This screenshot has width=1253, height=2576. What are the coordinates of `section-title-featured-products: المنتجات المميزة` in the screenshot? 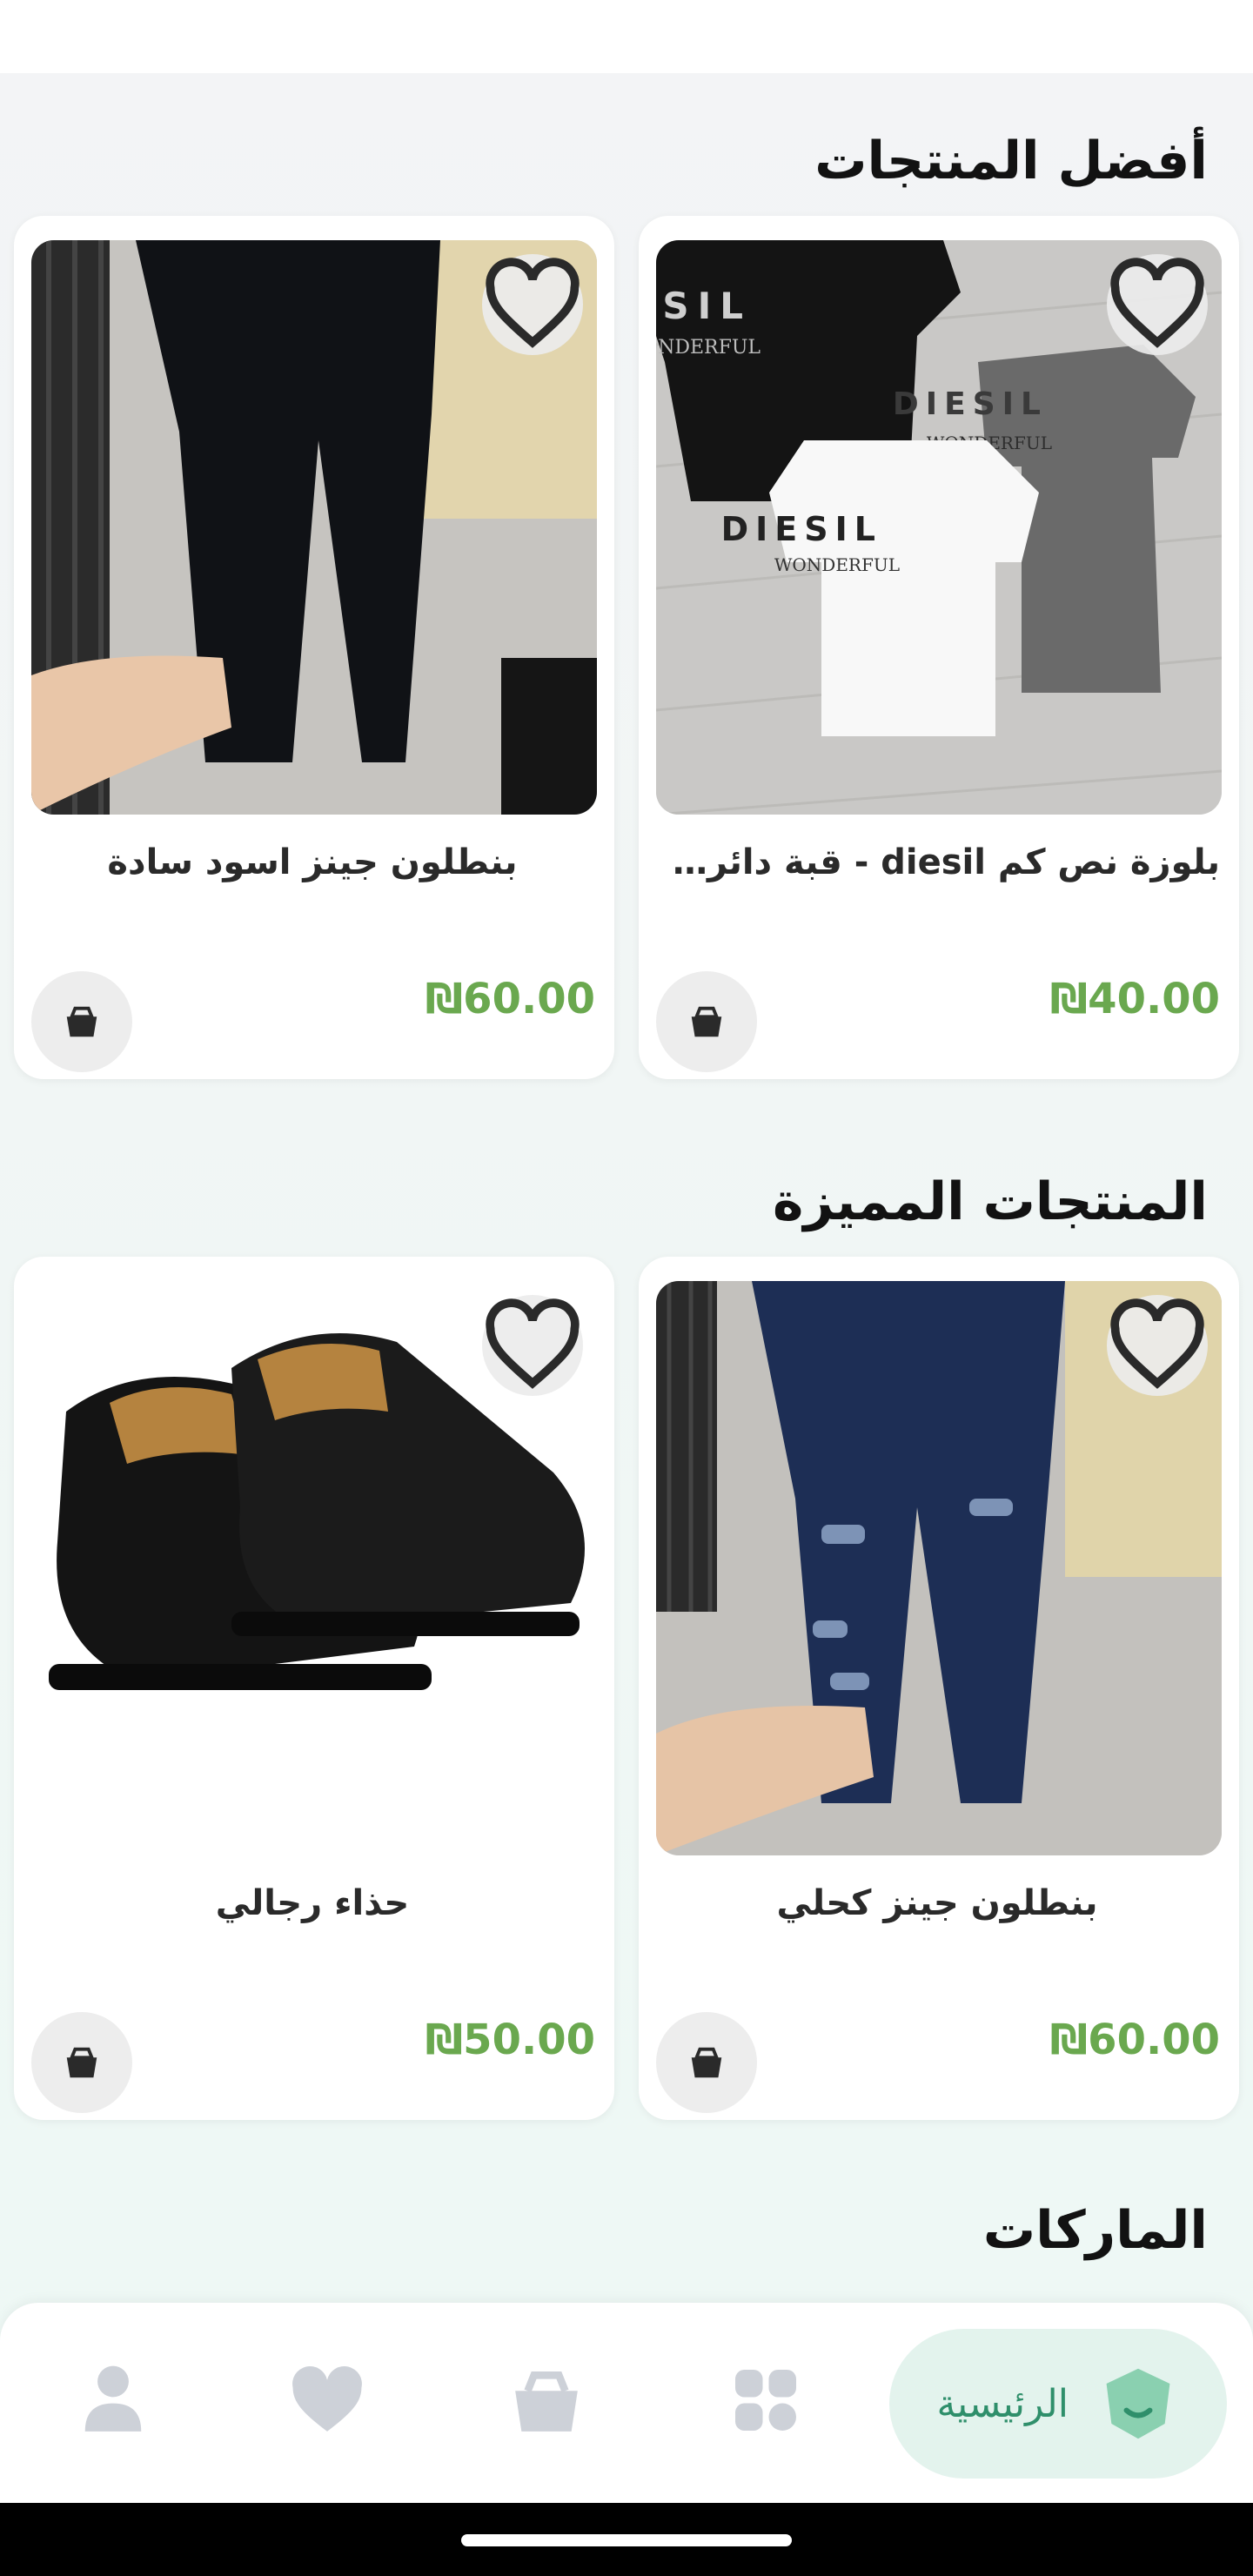 It's located at (990, 1201).